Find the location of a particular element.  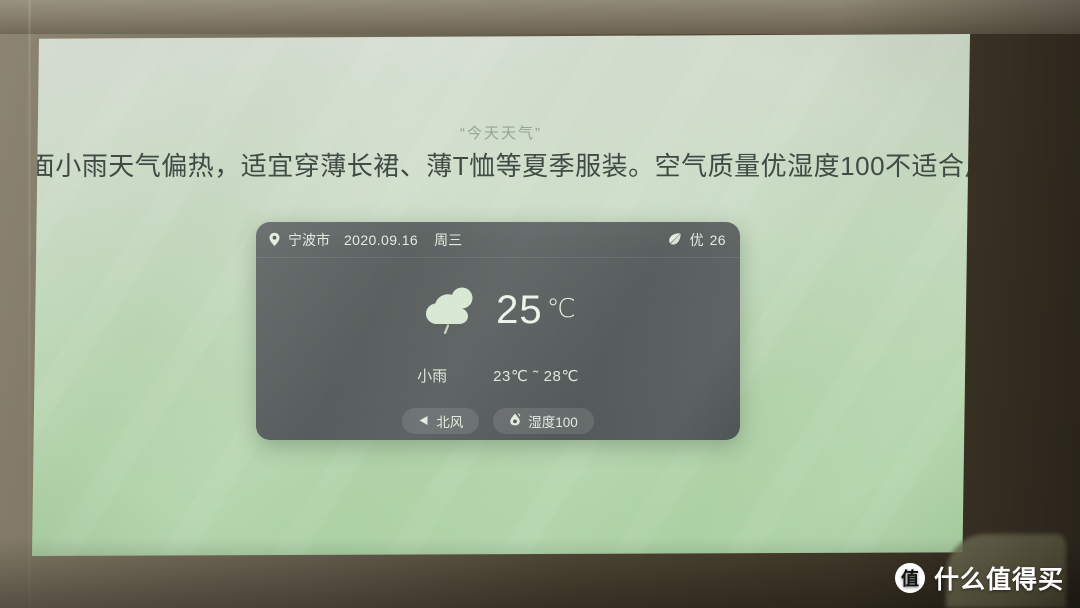

aqi-level-label: 优 is located at coordinates (696, 239).